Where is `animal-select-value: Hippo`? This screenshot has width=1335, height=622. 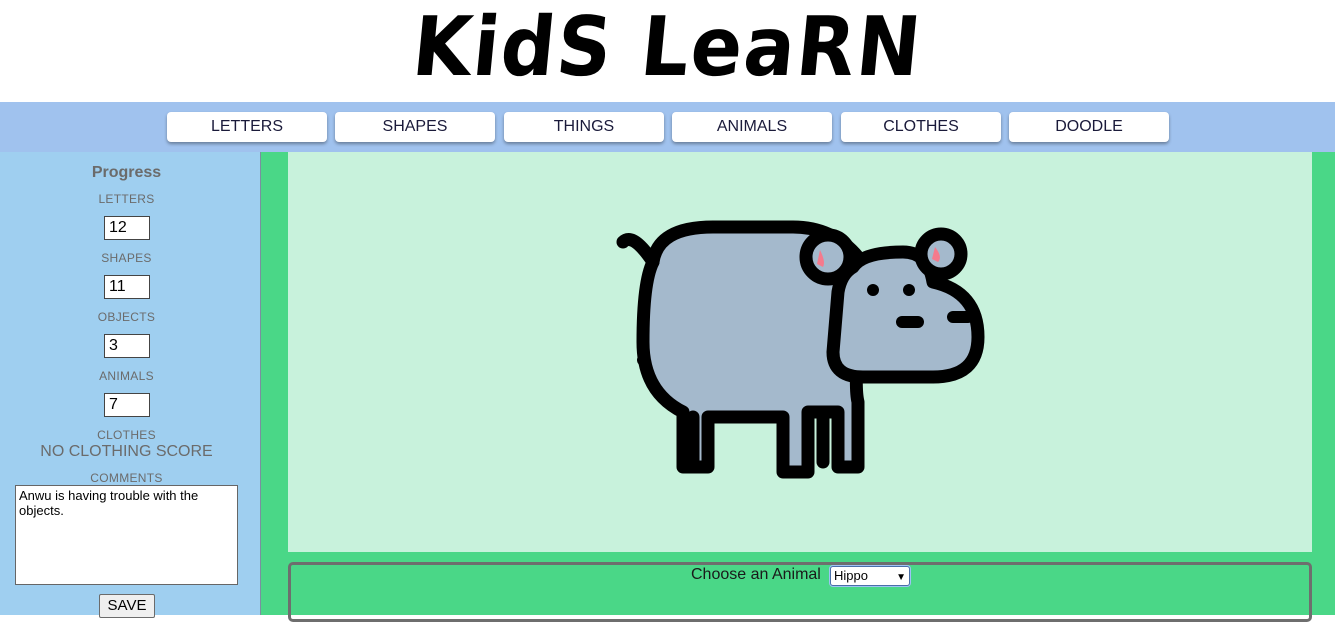 animal-select-value: Hippo is located at coordinates (851, 575).